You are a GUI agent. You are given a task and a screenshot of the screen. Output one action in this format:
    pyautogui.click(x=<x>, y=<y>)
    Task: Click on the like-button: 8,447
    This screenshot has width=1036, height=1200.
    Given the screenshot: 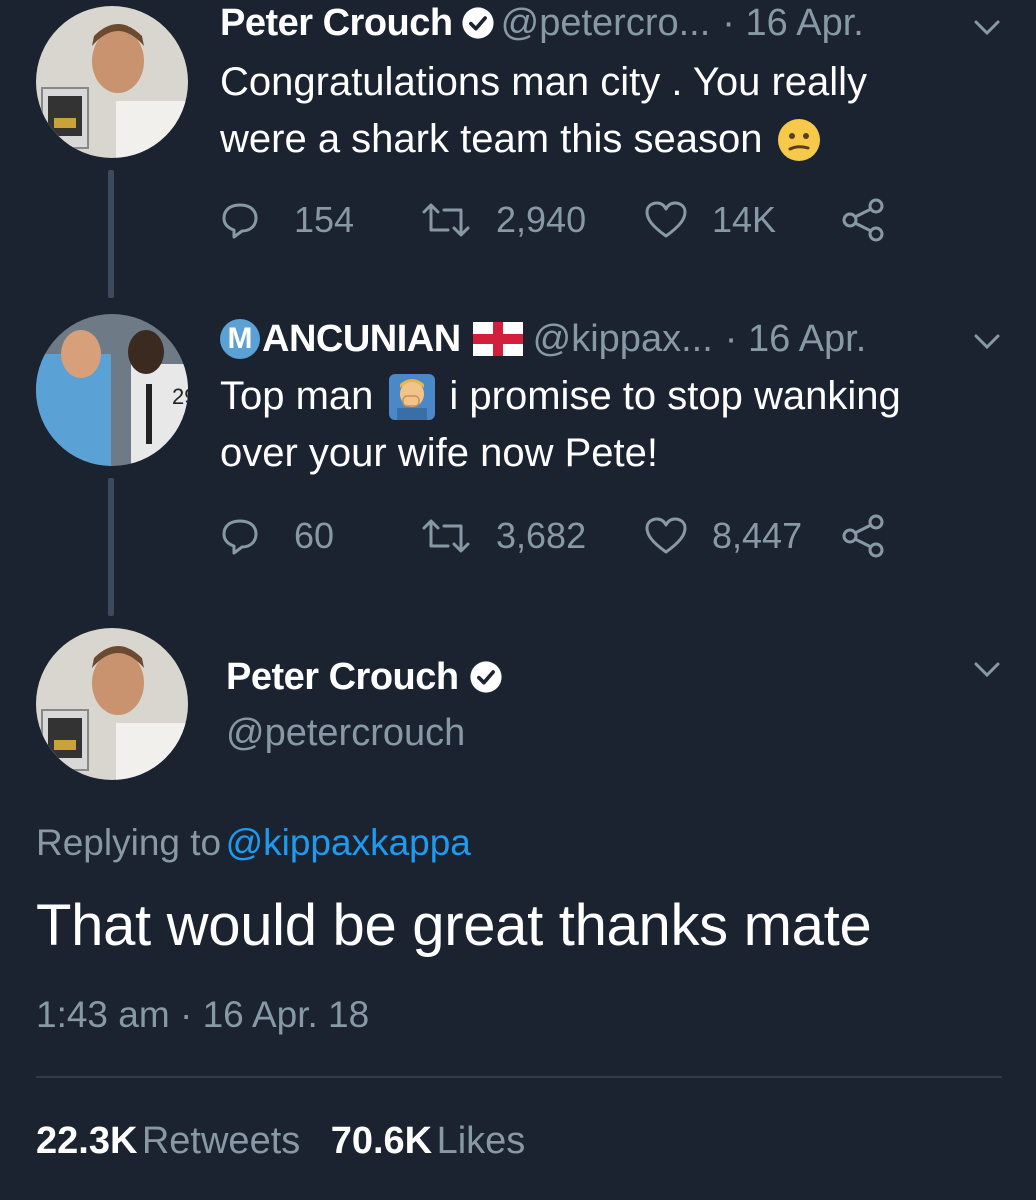 What is the action you would take?
    pyautogui.click(x=742, y=536)
    